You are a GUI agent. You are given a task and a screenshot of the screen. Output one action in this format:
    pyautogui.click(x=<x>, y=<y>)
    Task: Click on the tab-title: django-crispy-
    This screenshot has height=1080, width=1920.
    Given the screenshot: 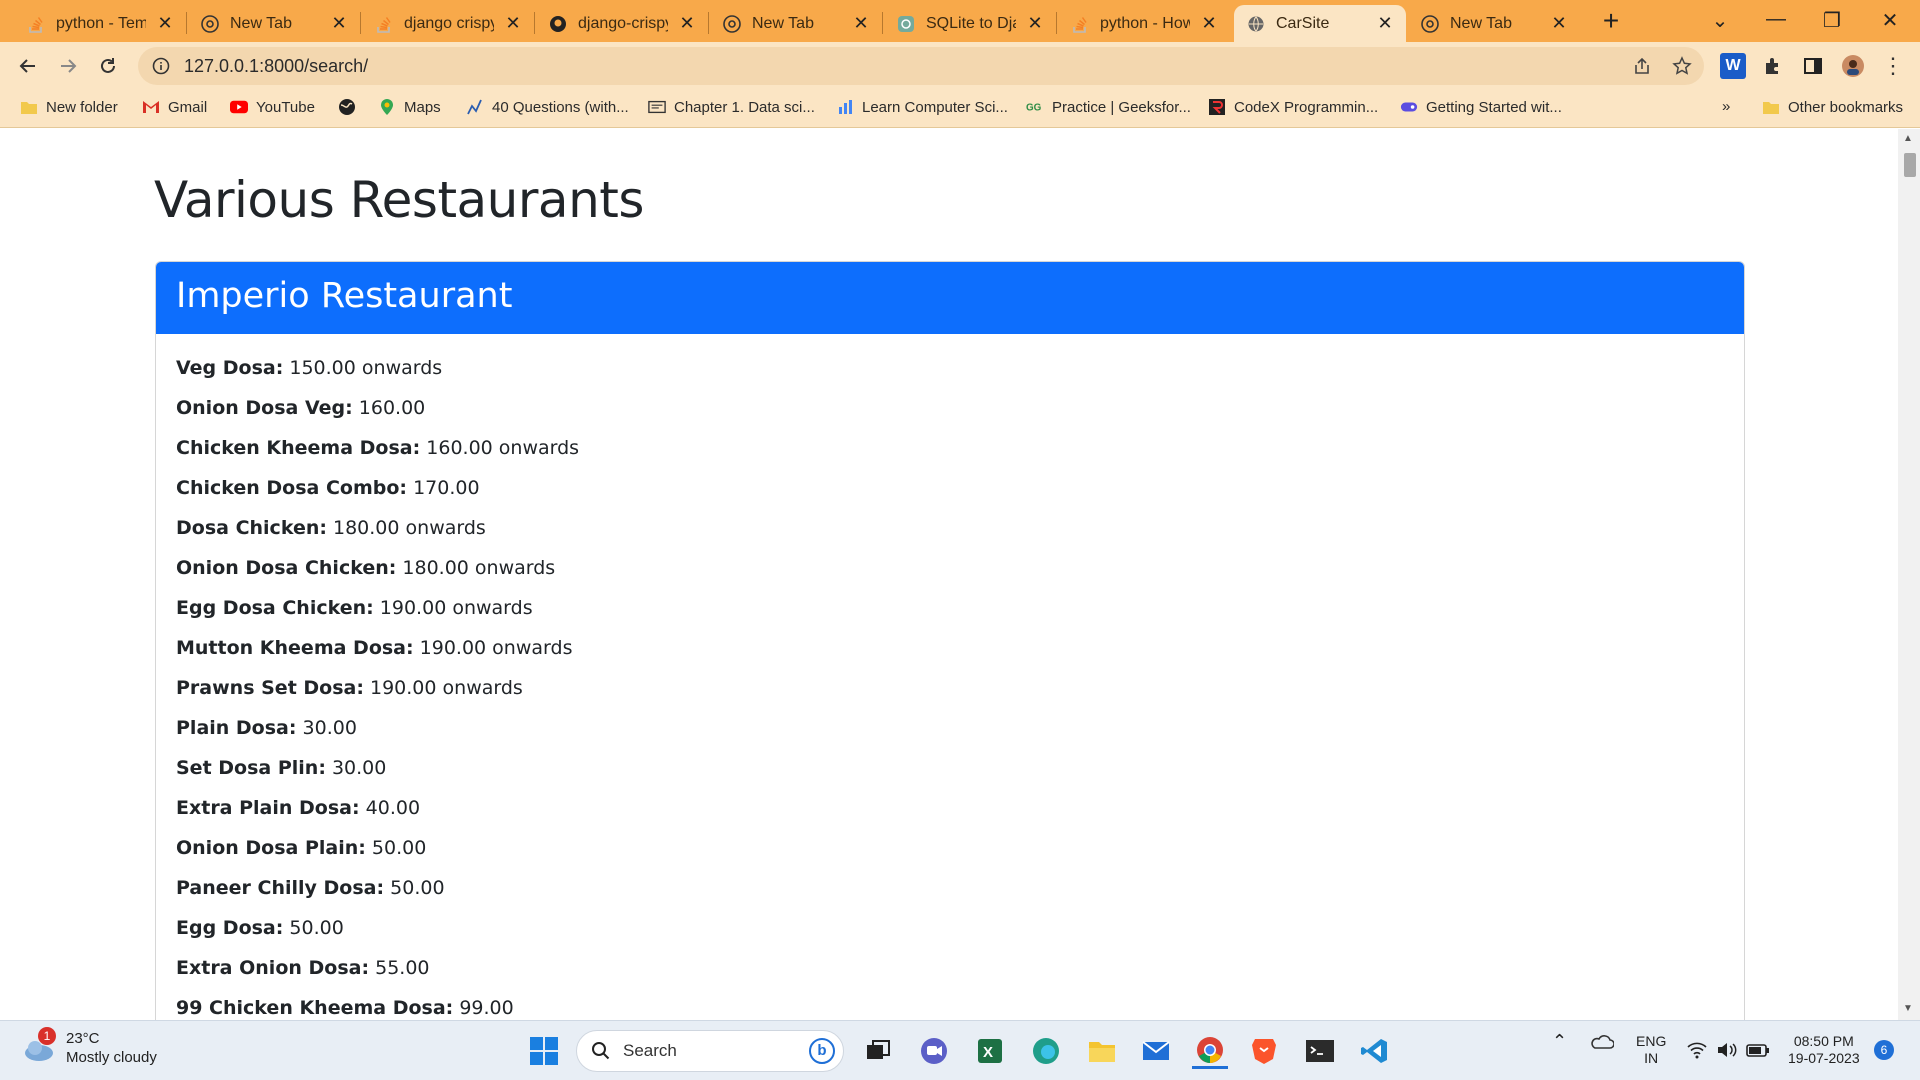 What is the action you would take?
    pyautogui.click(x=623, y=23)
    